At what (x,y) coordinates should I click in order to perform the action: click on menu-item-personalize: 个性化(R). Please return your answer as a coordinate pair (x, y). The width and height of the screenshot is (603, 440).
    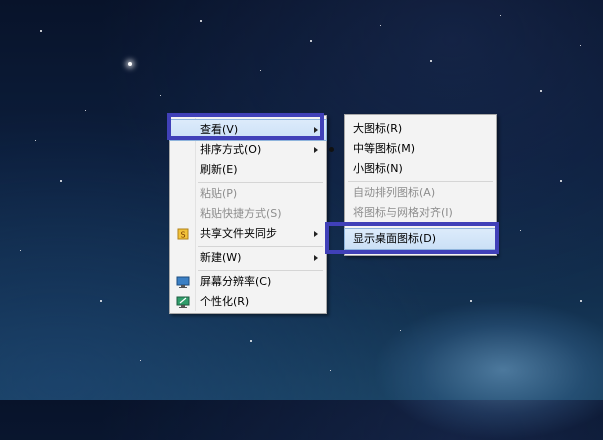
    Looking at the image, I should click on (248, 302).